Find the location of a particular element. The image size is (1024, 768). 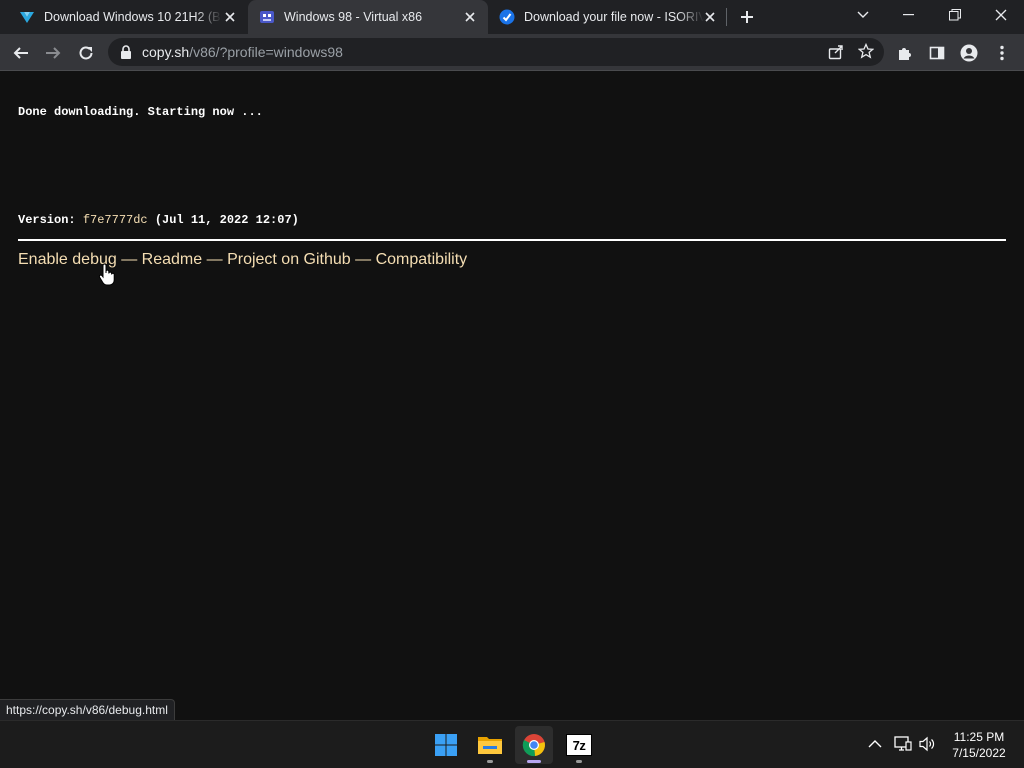

address-url: copy.sh/v86/?profile=windows98 is located at coordinates (242, 52).